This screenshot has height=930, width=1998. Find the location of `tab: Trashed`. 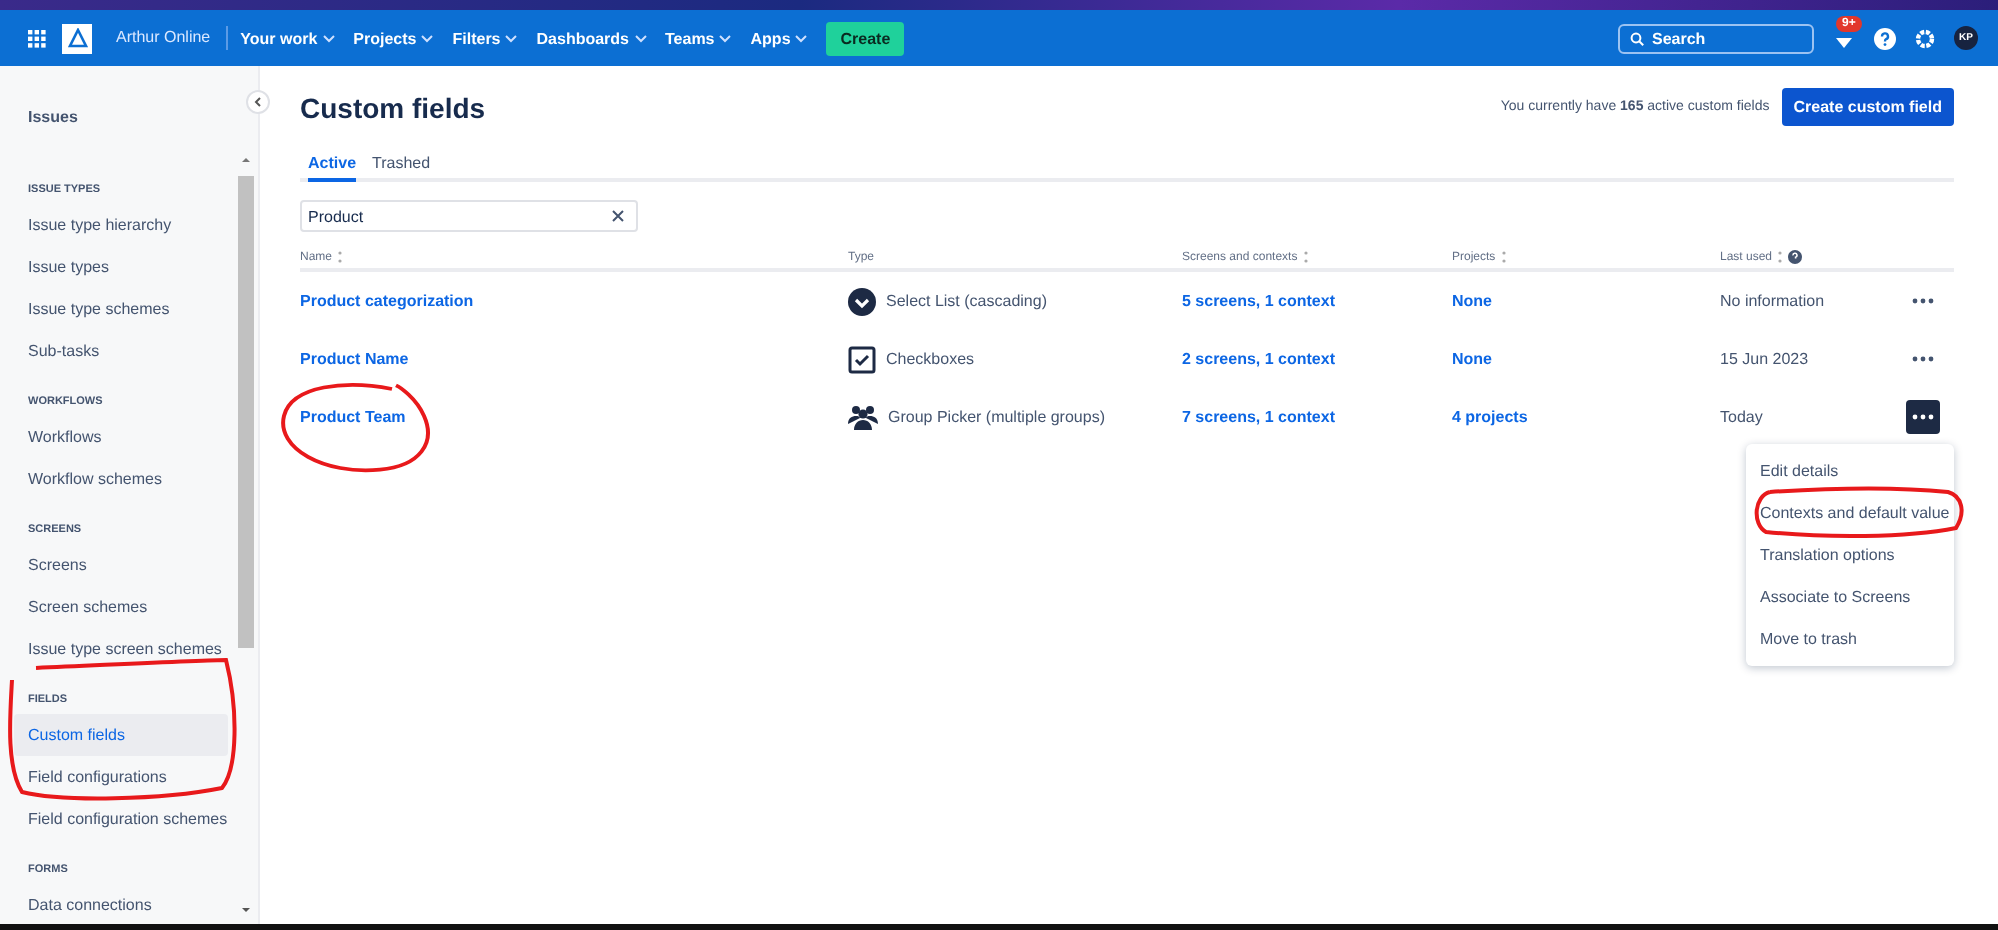

tab: Trashed is located at coordinates (401, 166).